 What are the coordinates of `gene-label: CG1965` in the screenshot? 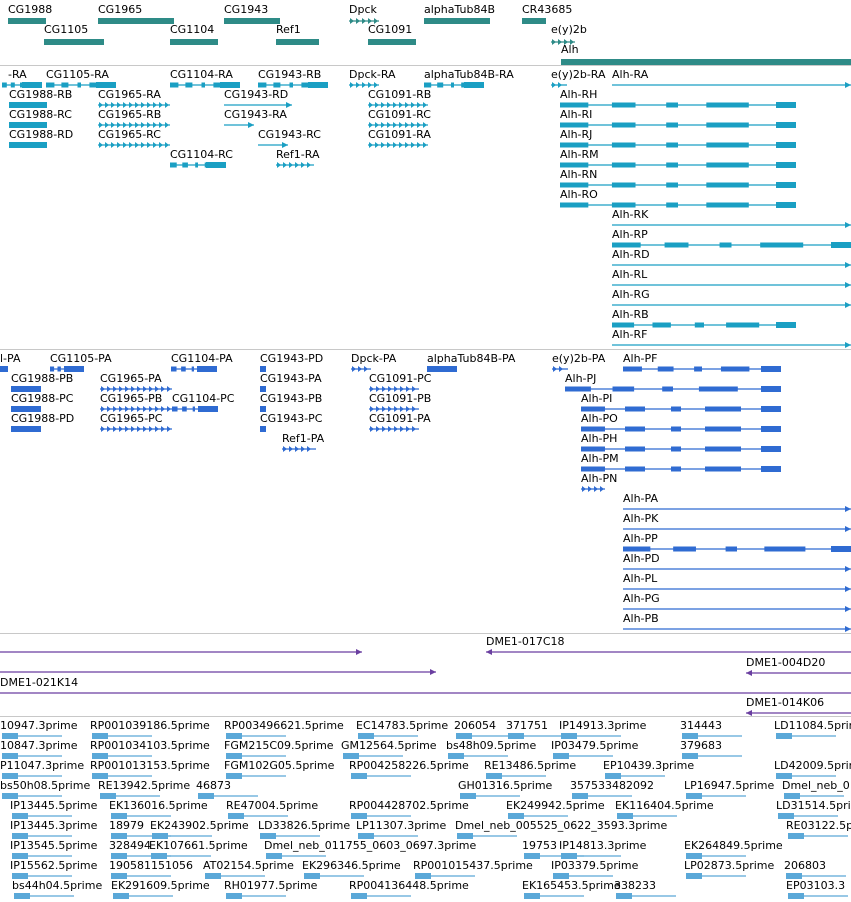 It's located at (120, 9).